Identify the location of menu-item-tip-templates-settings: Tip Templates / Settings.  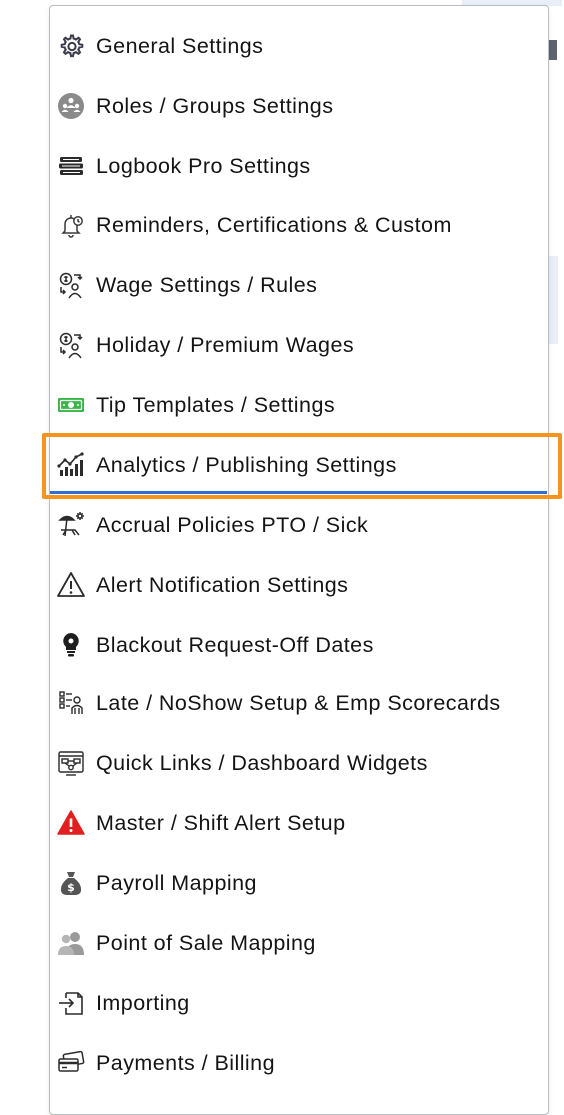
(298, 405).